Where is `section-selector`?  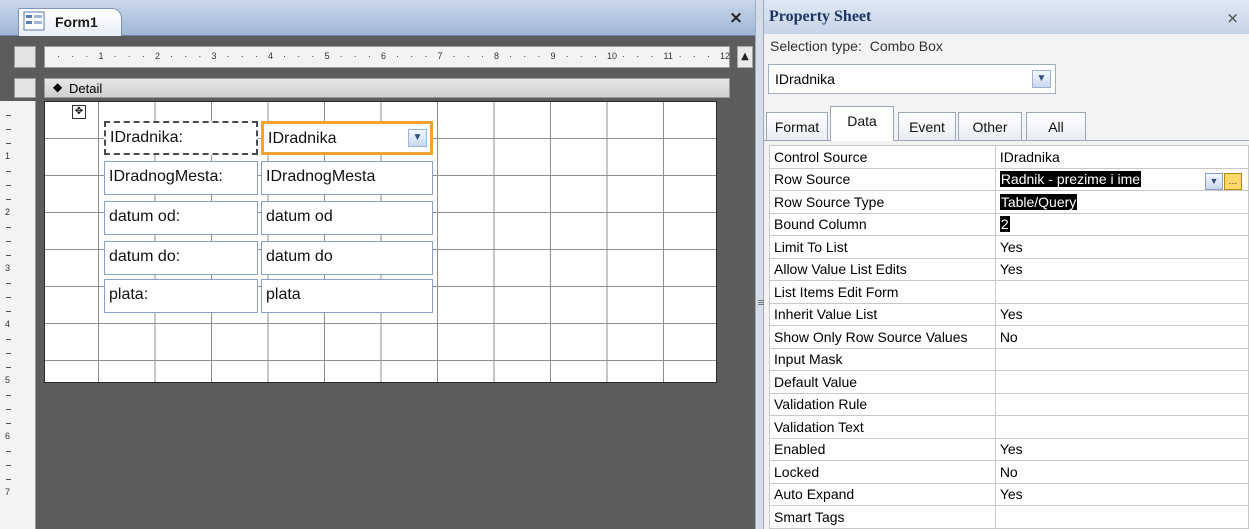
section-selector is located at coordinates (25, 88).